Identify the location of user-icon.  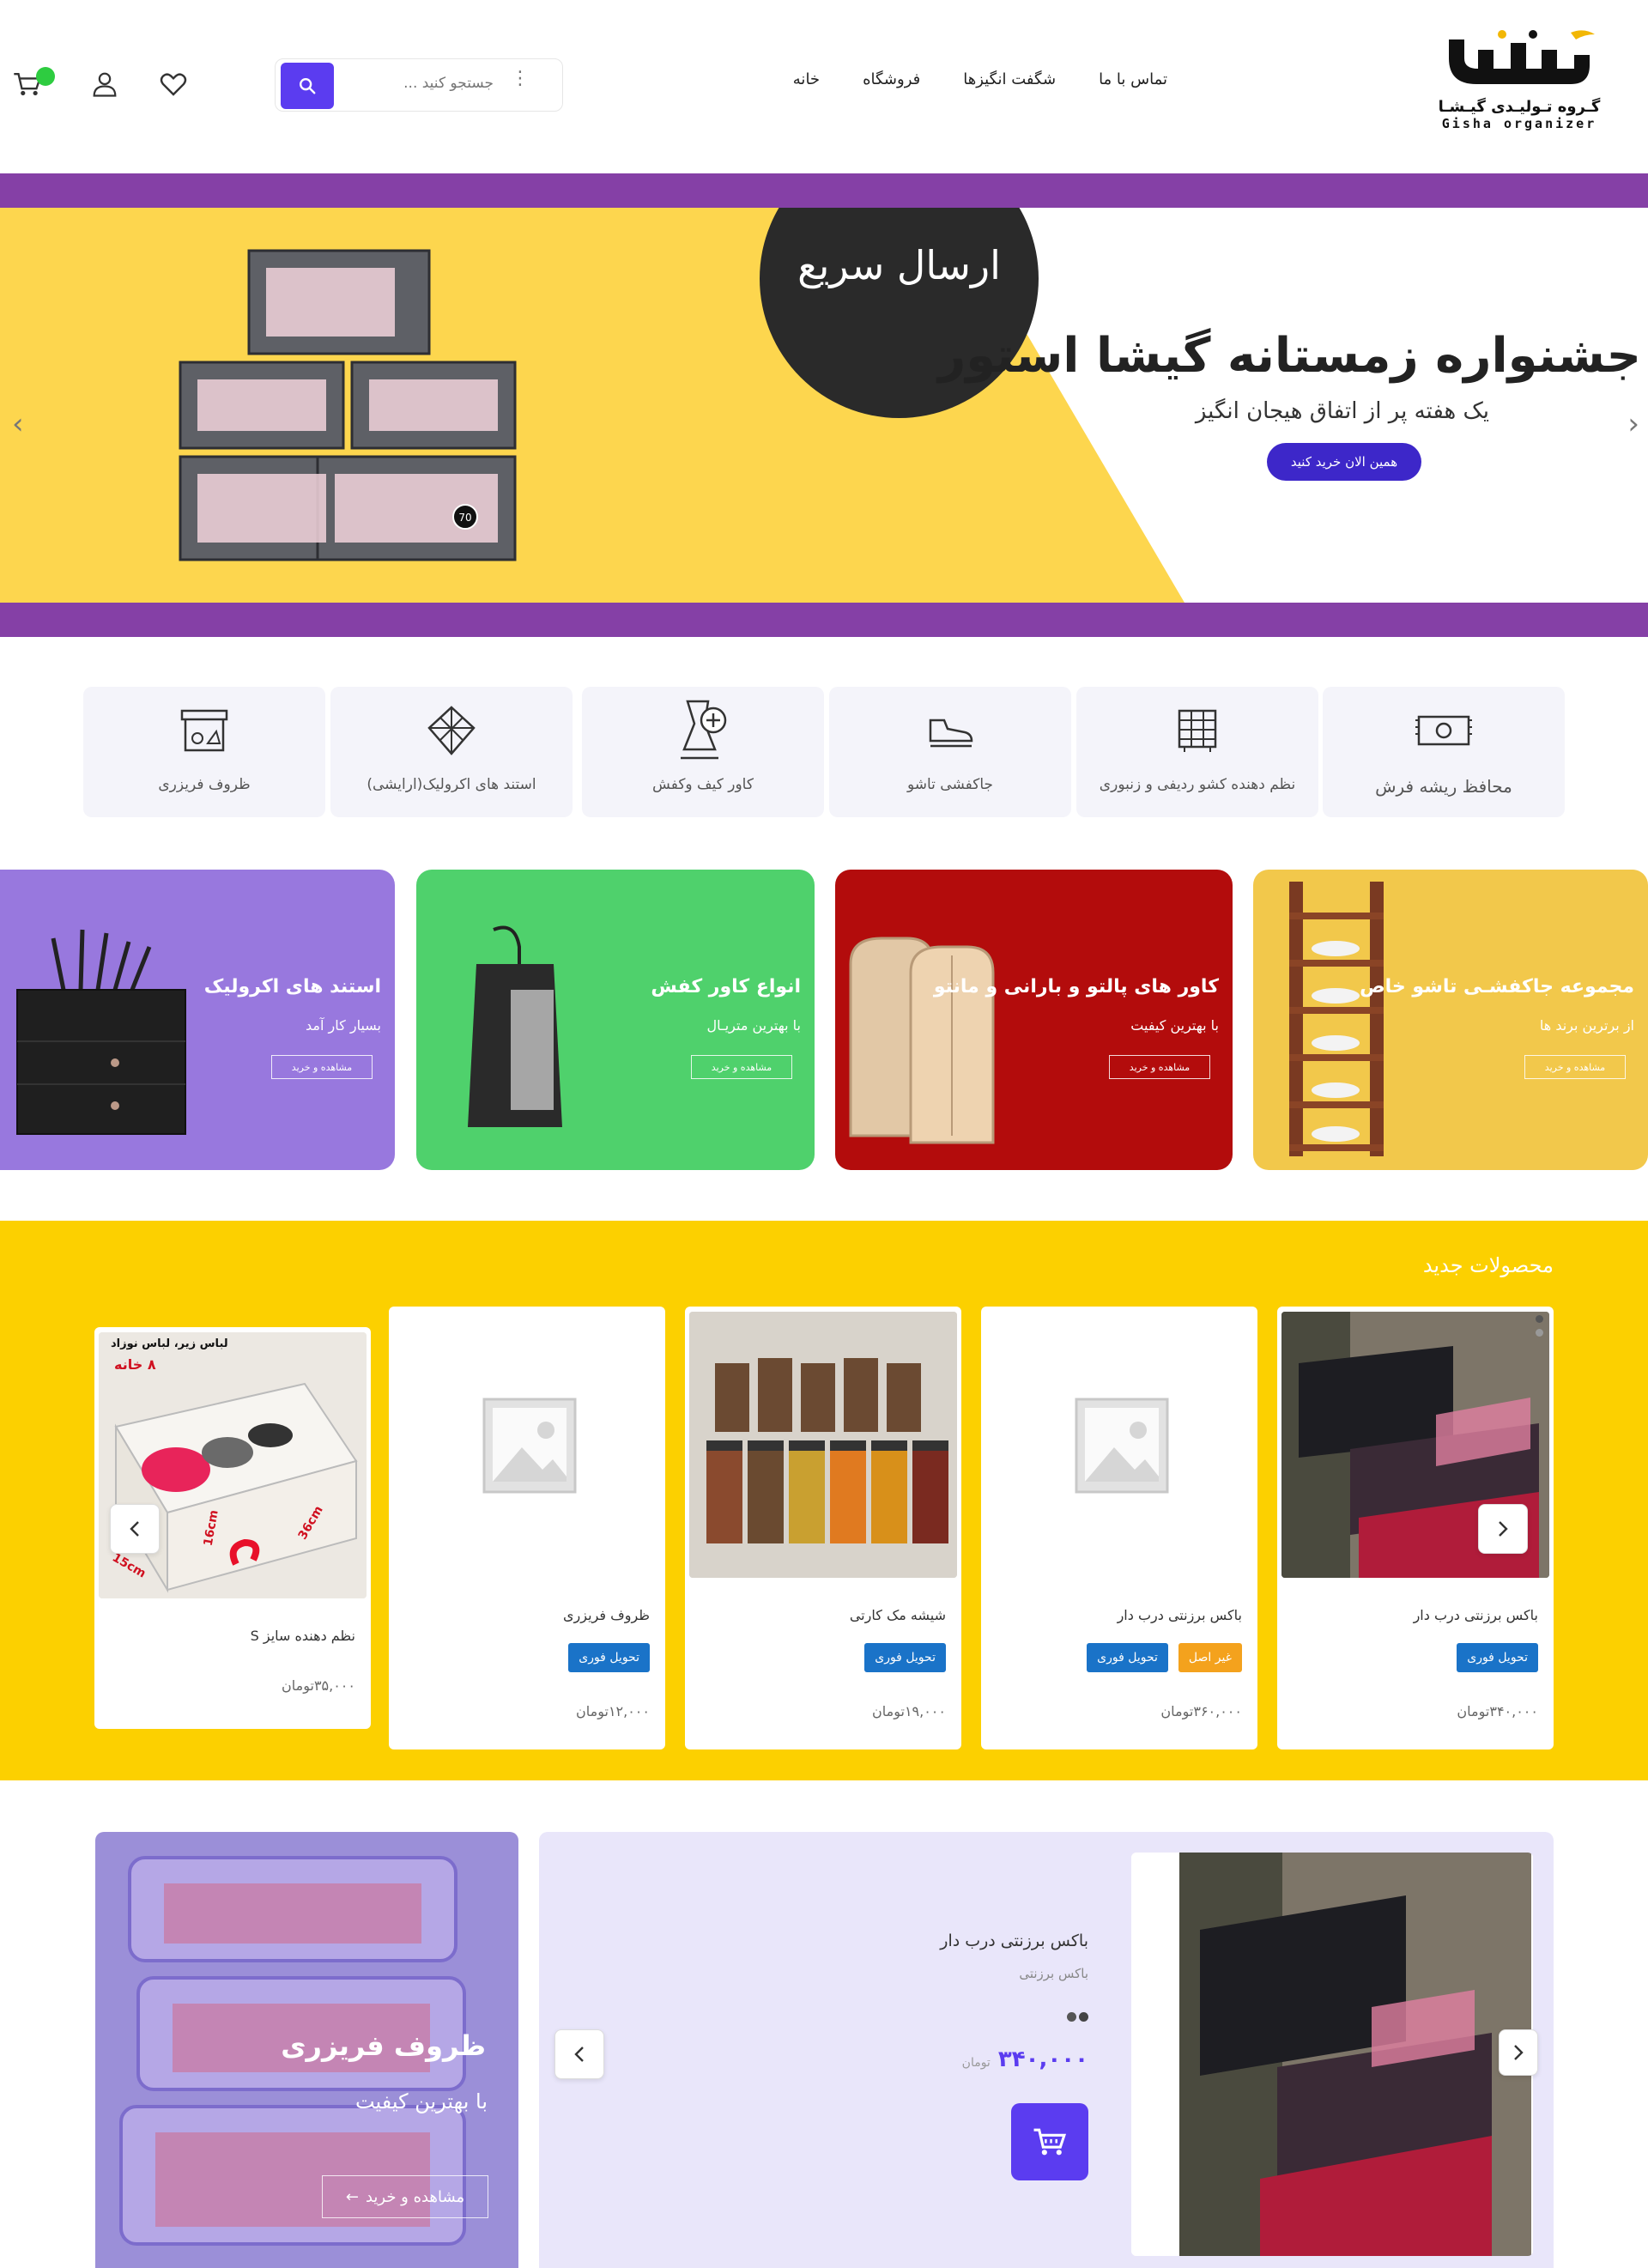
(105, 84).